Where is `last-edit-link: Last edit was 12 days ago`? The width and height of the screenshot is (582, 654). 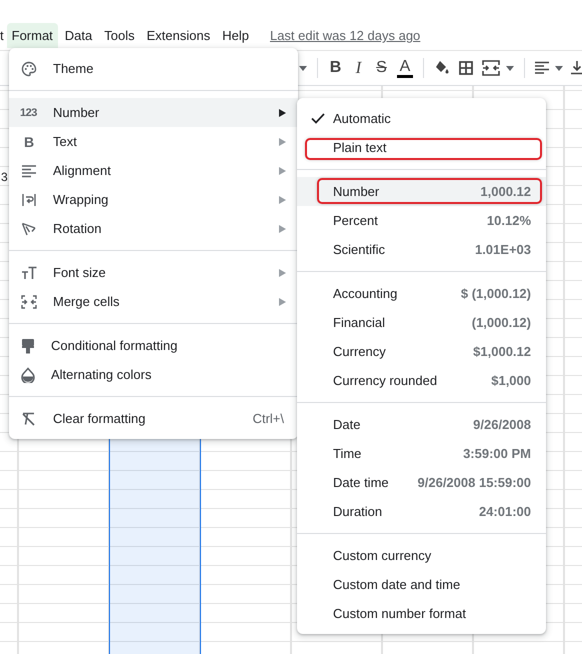
last-edit-link: Last edit was 12 days ago is located at coordinates (345, 35).